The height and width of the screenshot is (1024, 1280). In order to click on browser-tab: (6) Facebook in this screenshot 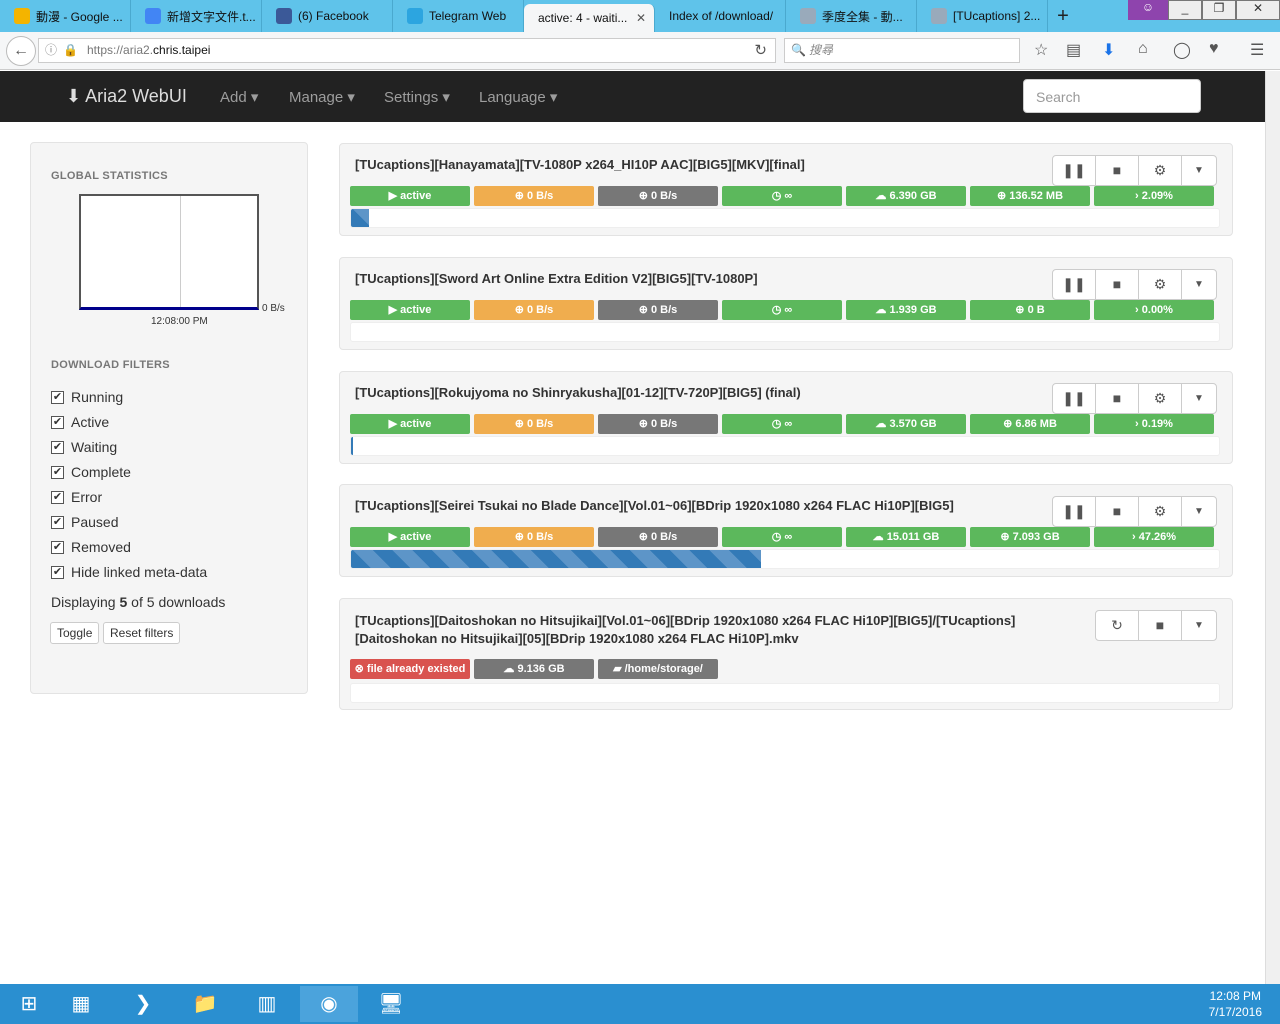, I will do `click(327, 16)`.